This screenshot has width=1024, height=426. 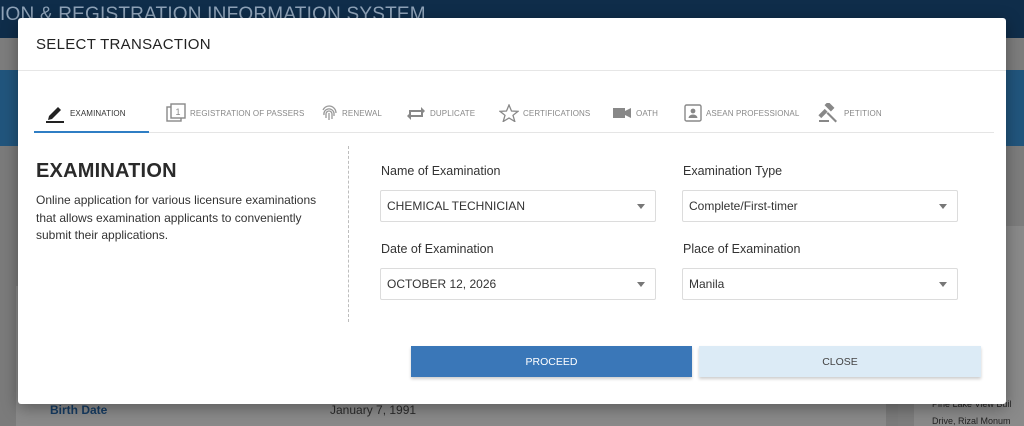 What do you see at coordinates (106, 171) in the screenshot?
I see `section-title: EXAMINATION` at bounding box center [106, 171].